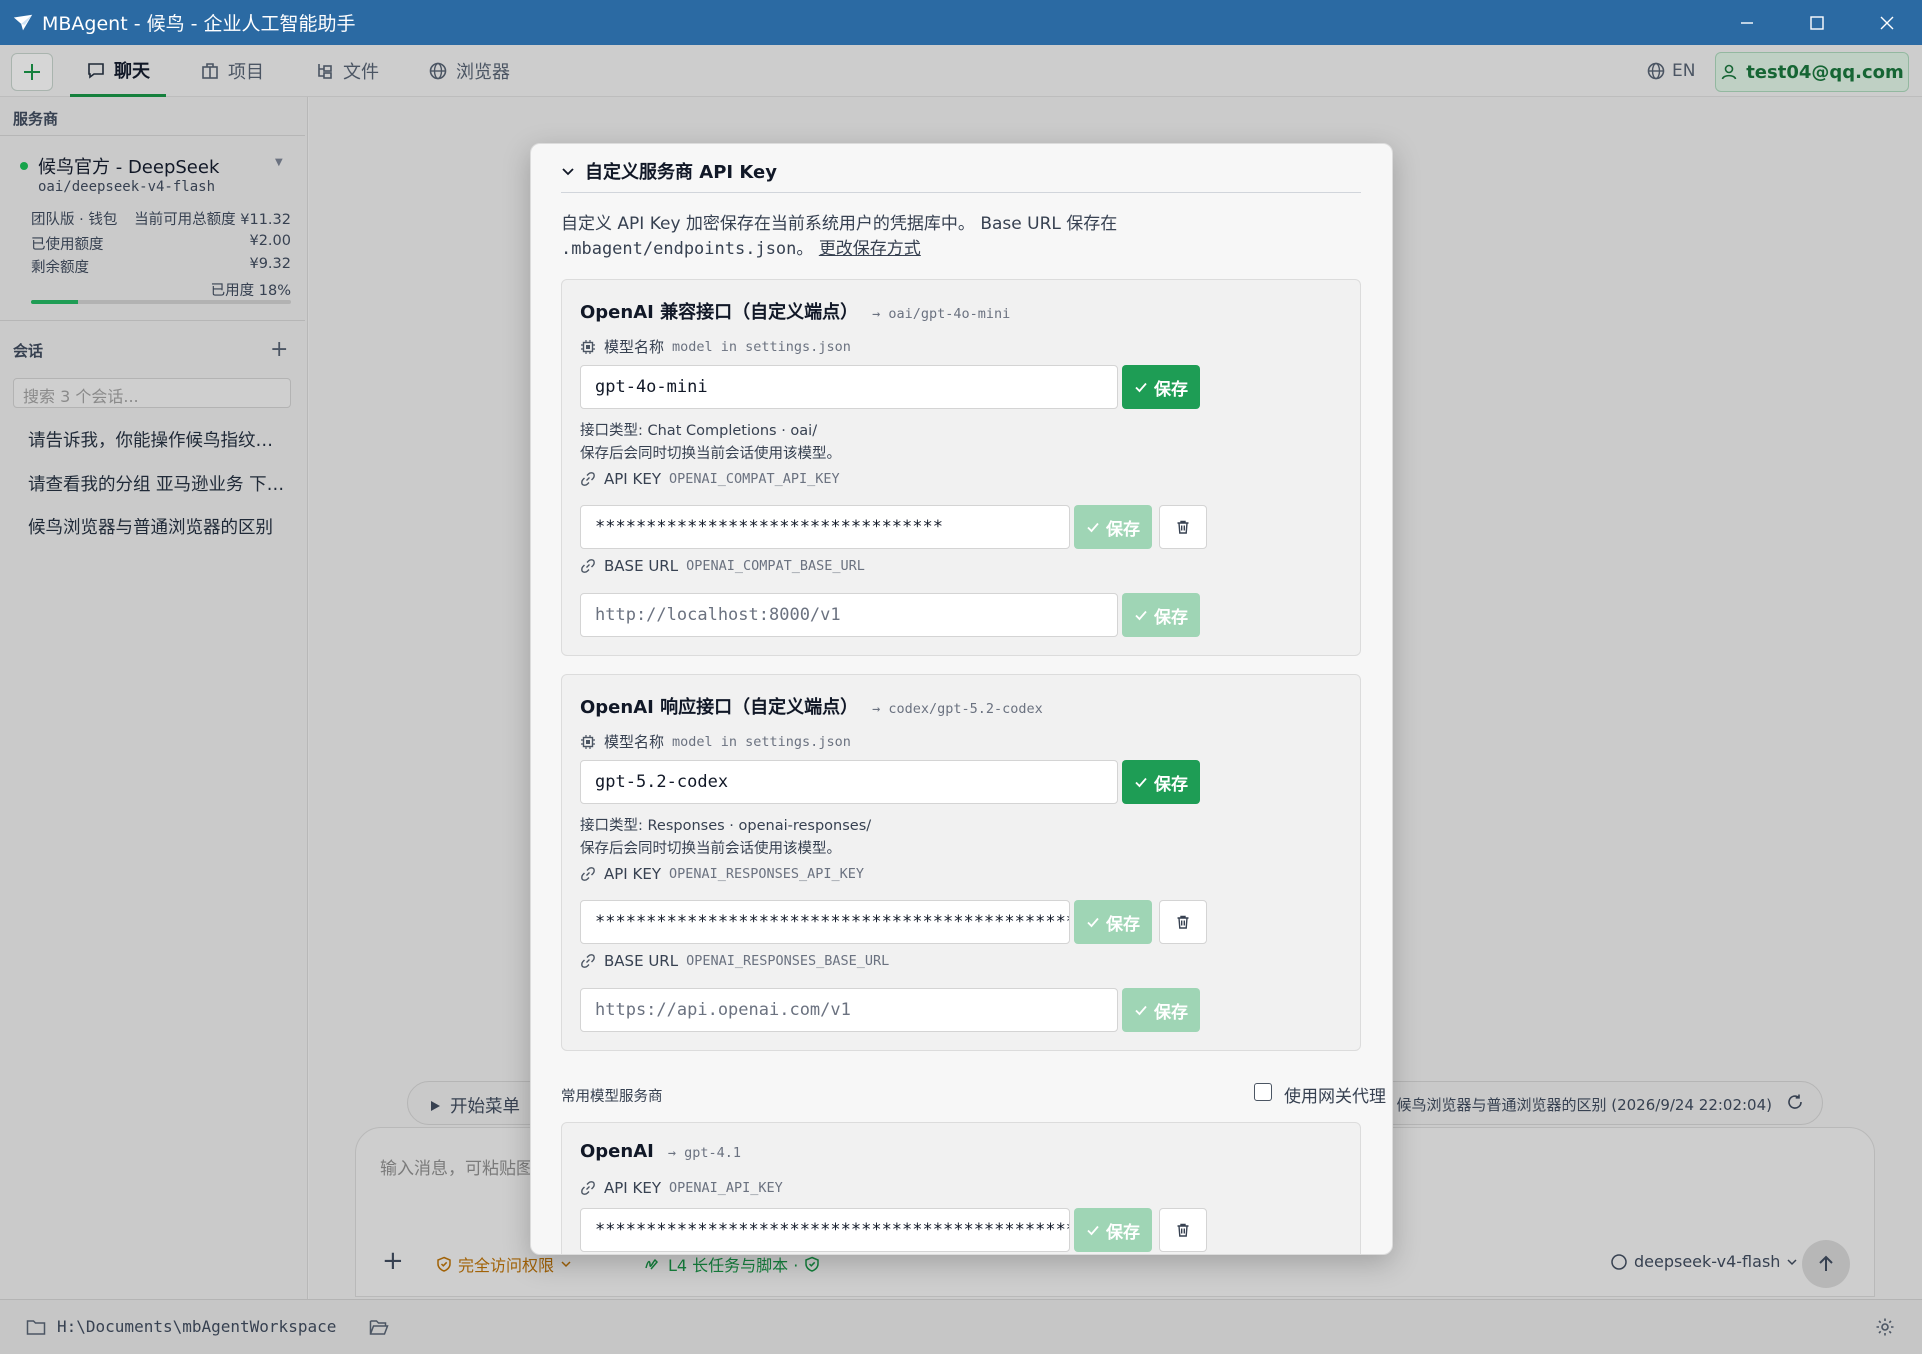 The image size is (1922, 1354). What do you see at coordinates (1335, 1094) in the screenshot?
I see `gateway-proxy-label: 使用网关代理` at bounding box center [1335, 1094].